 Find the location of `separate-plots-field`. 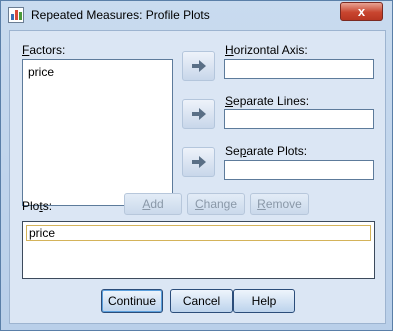

separate-plots-field is located at coordinates (299, 170).